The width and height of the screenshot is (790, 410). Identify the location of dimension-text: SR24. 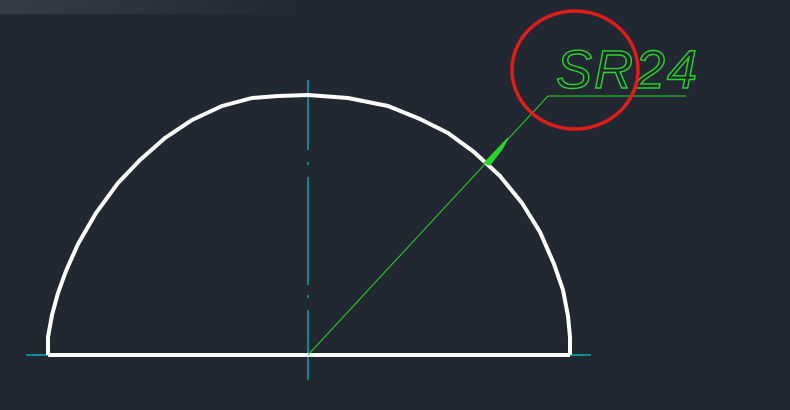
(627, 69).